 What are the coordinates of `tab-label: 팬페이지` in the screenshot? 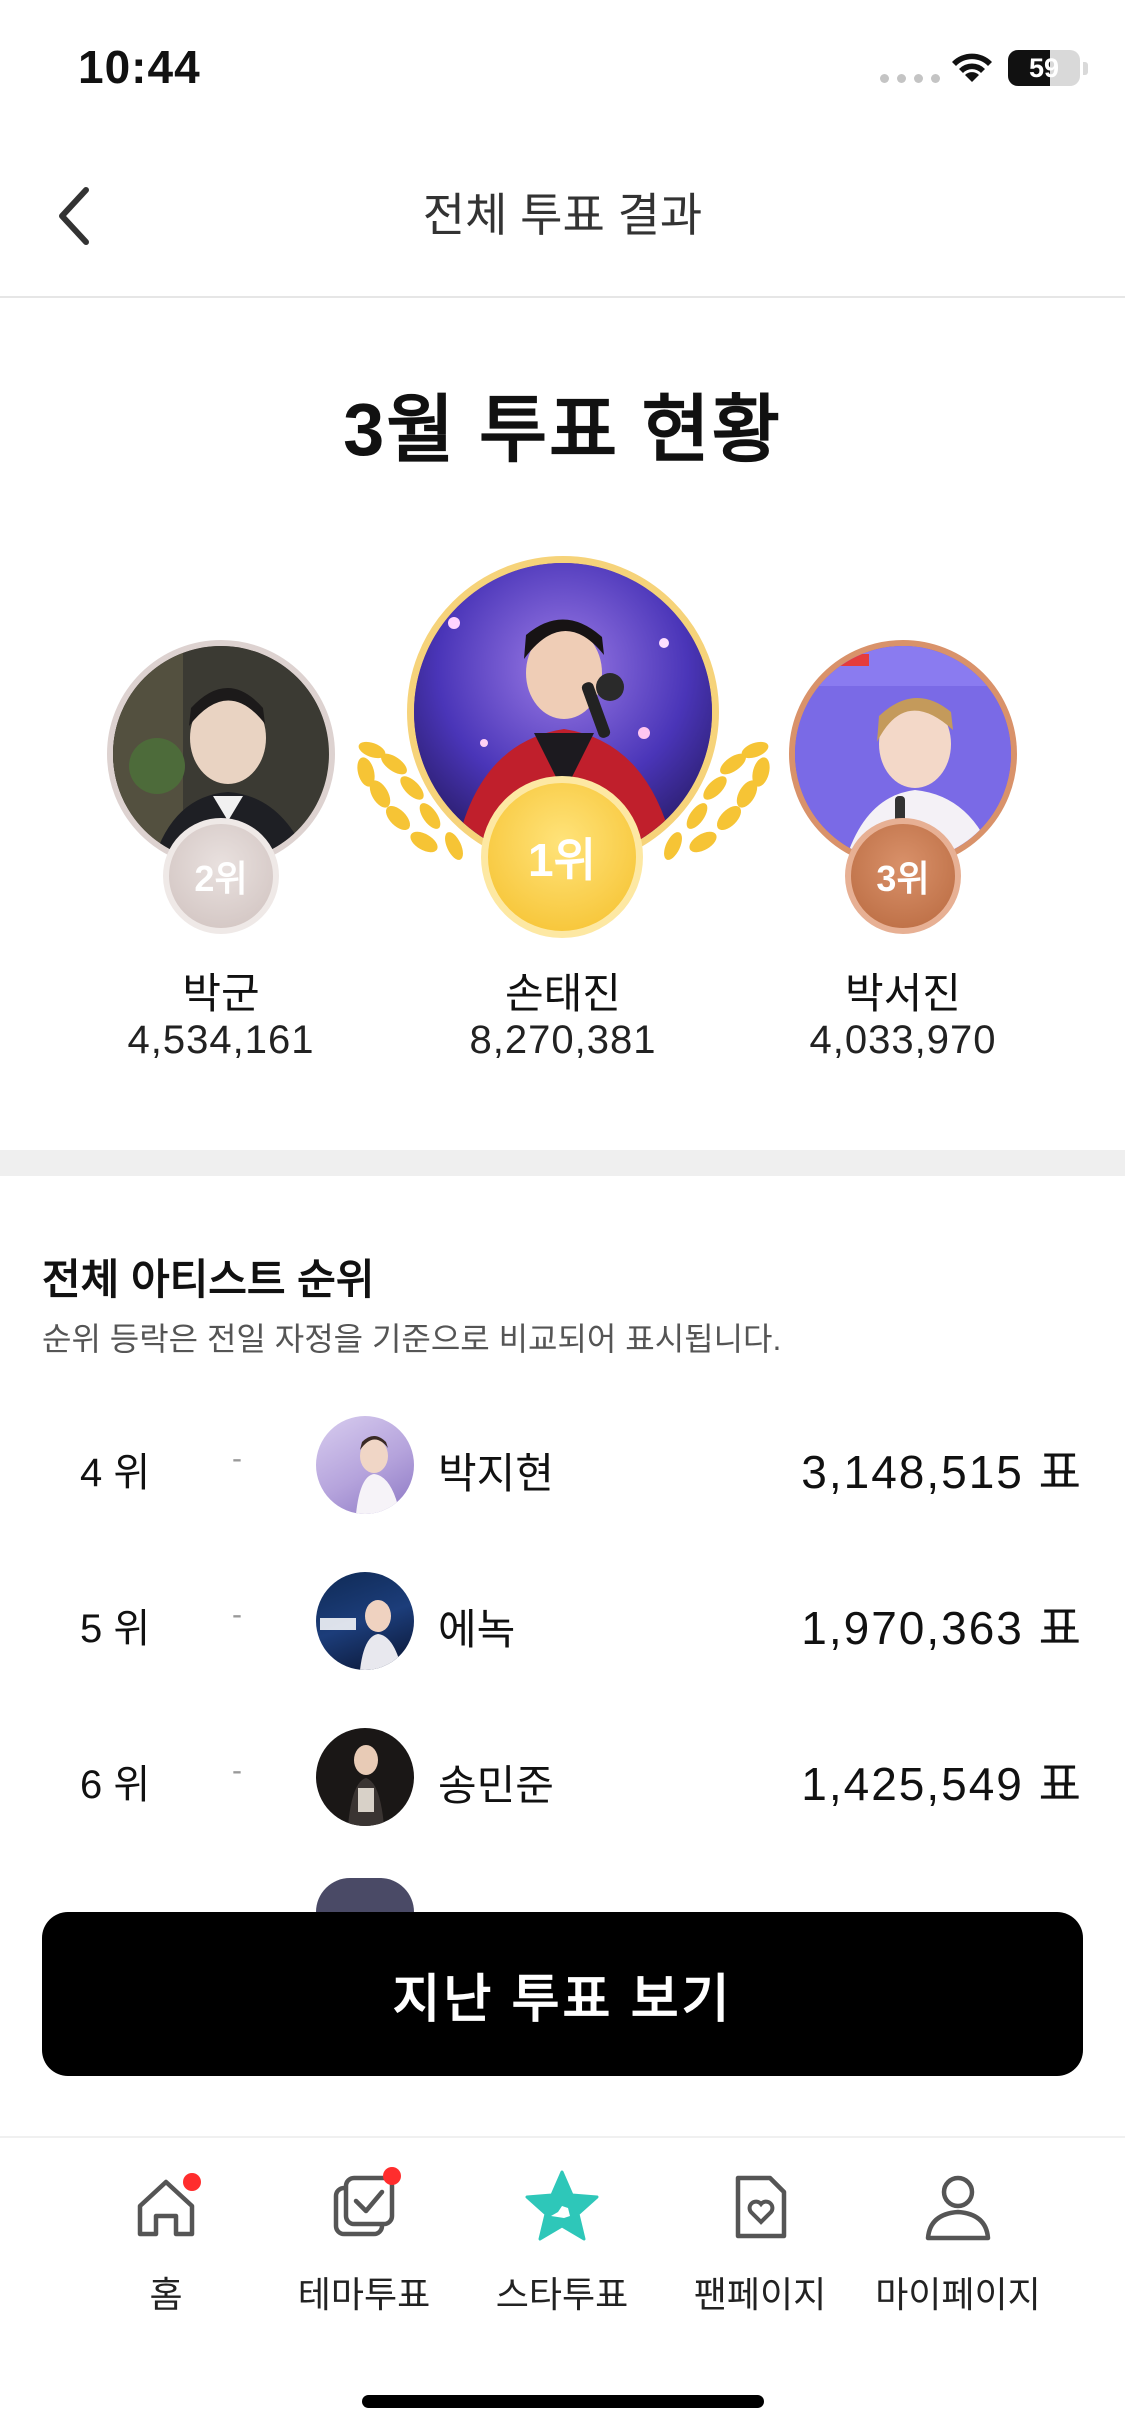 It's located at (760, 2294).